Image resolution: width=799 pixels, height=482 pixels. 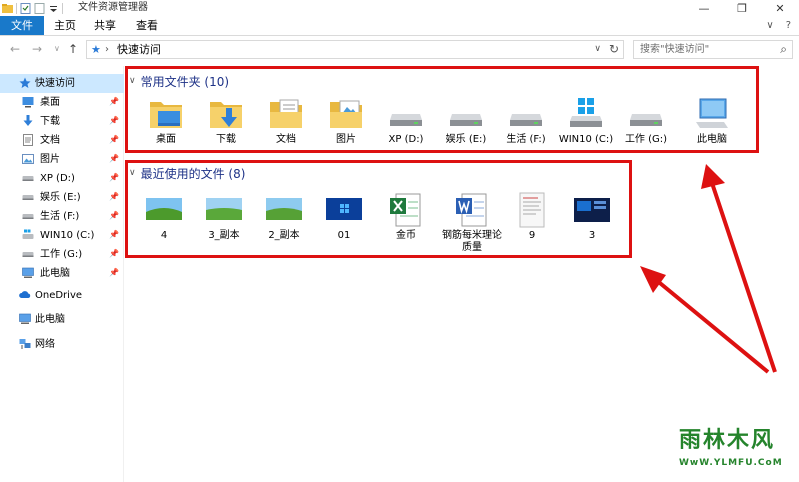 What do you see at coordinates (113, 7) in the screenshot?
I see `window-title: 文件资源管理器` at bounding box center [113, 7].